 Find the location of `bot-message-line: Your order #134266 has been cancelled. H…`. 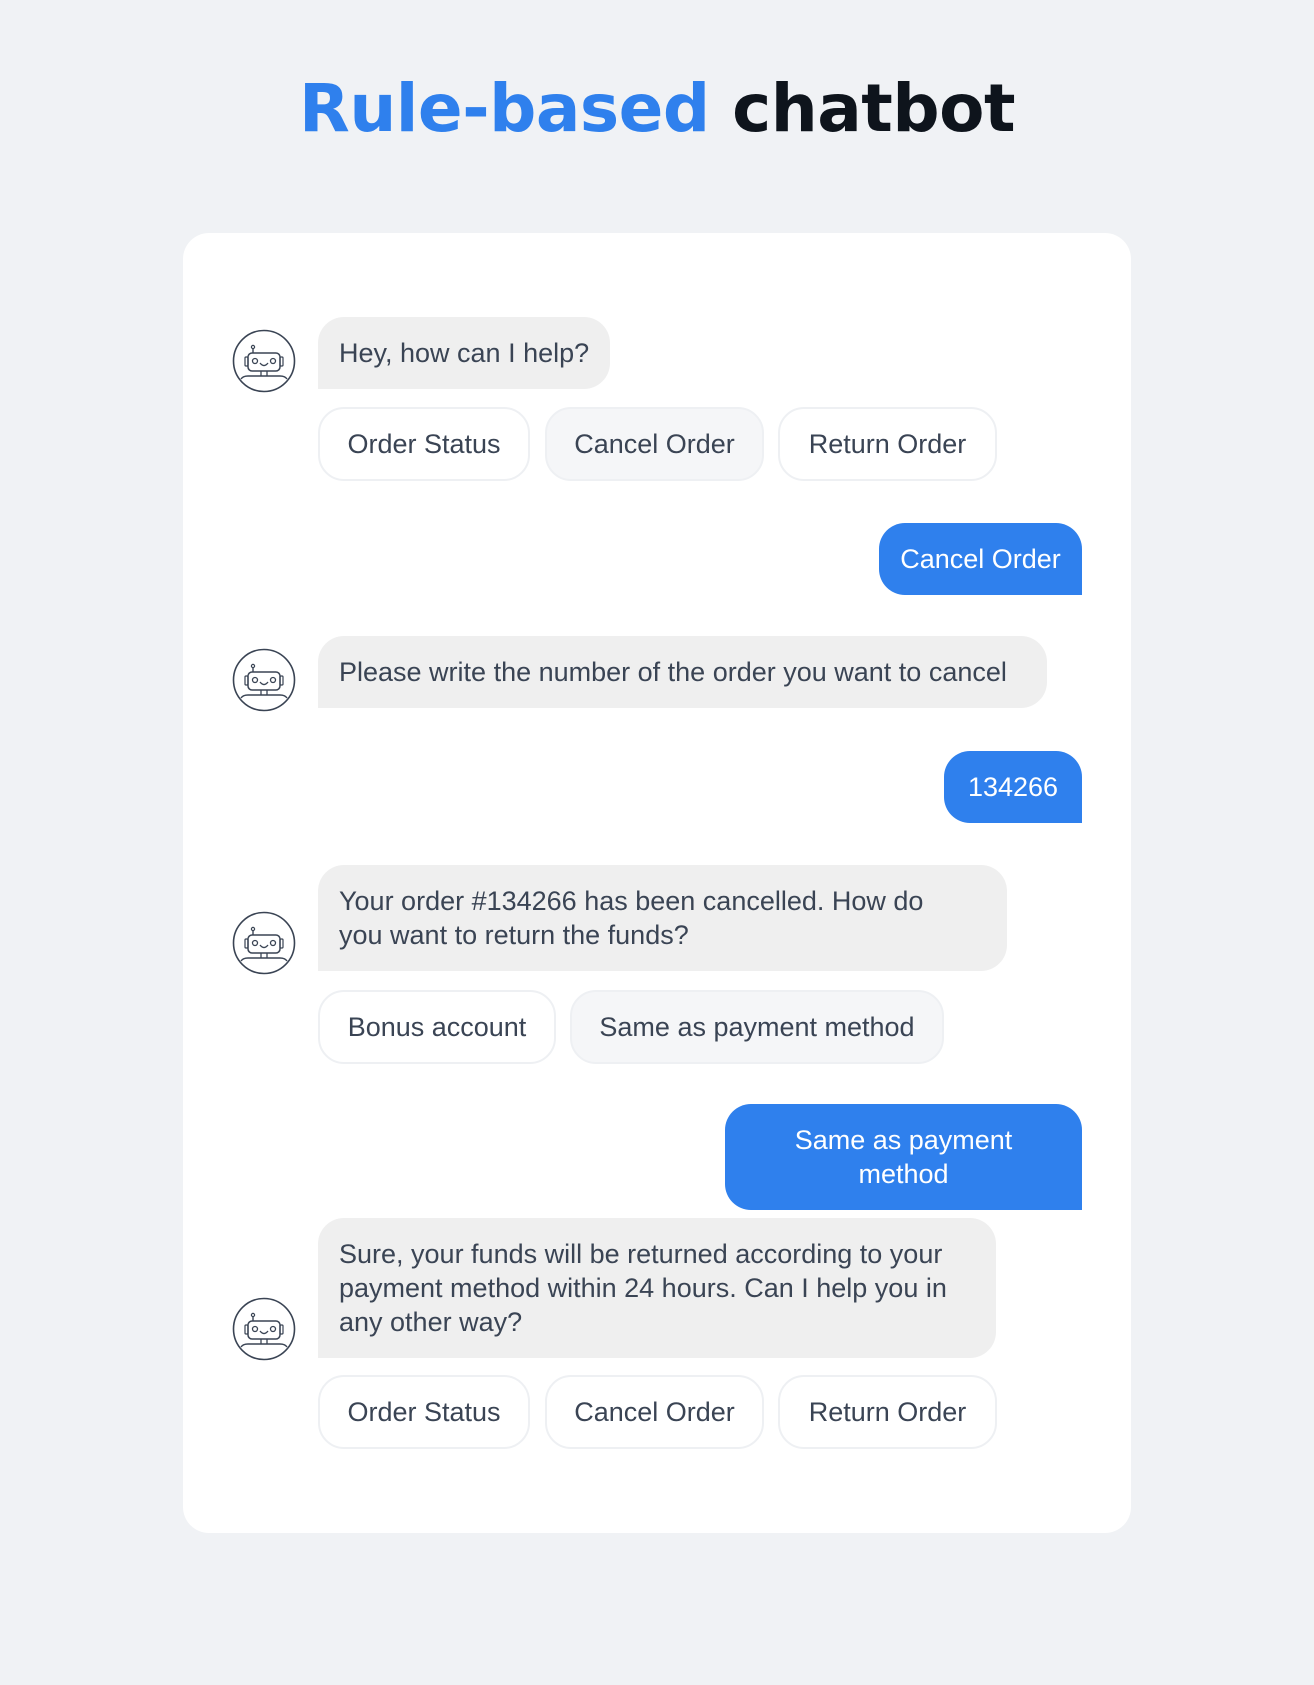

bot-message-line: Your order #134266 has been cancelled. H… is located at coordinates (631, 901).